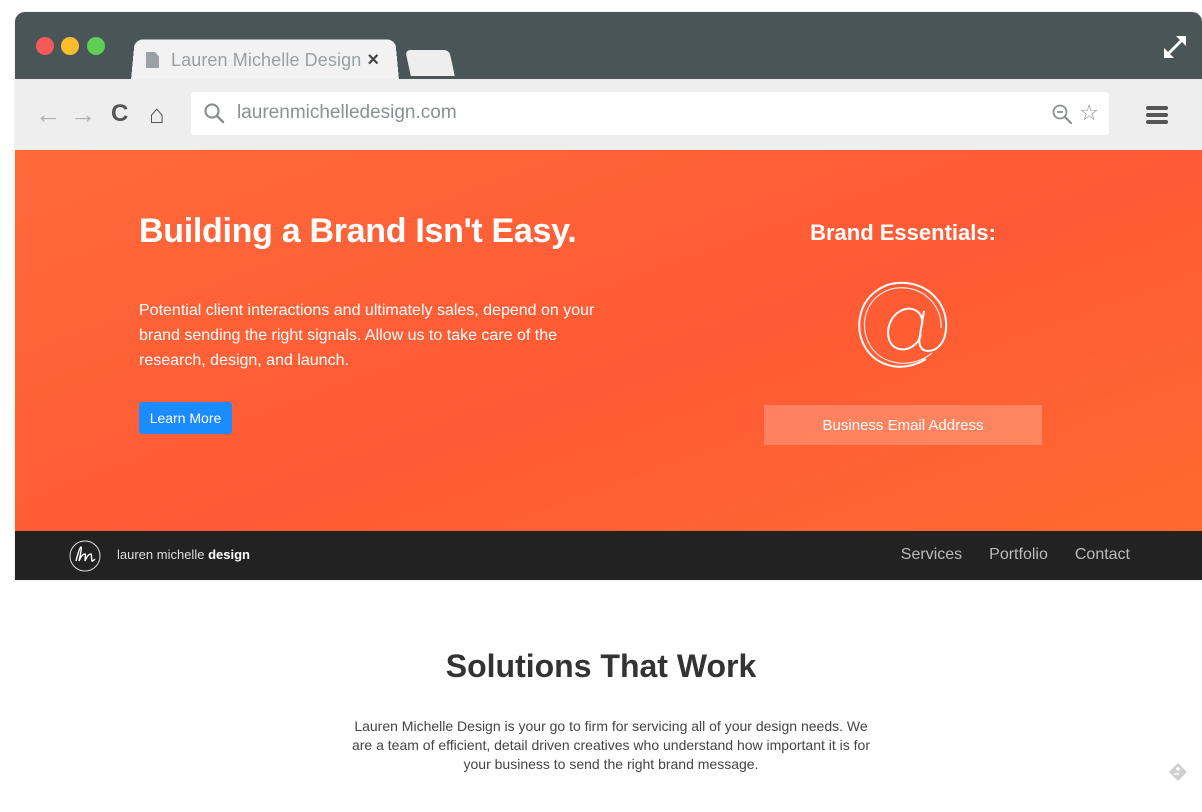  I want to click on maximize-window-button, so click(96, 46).